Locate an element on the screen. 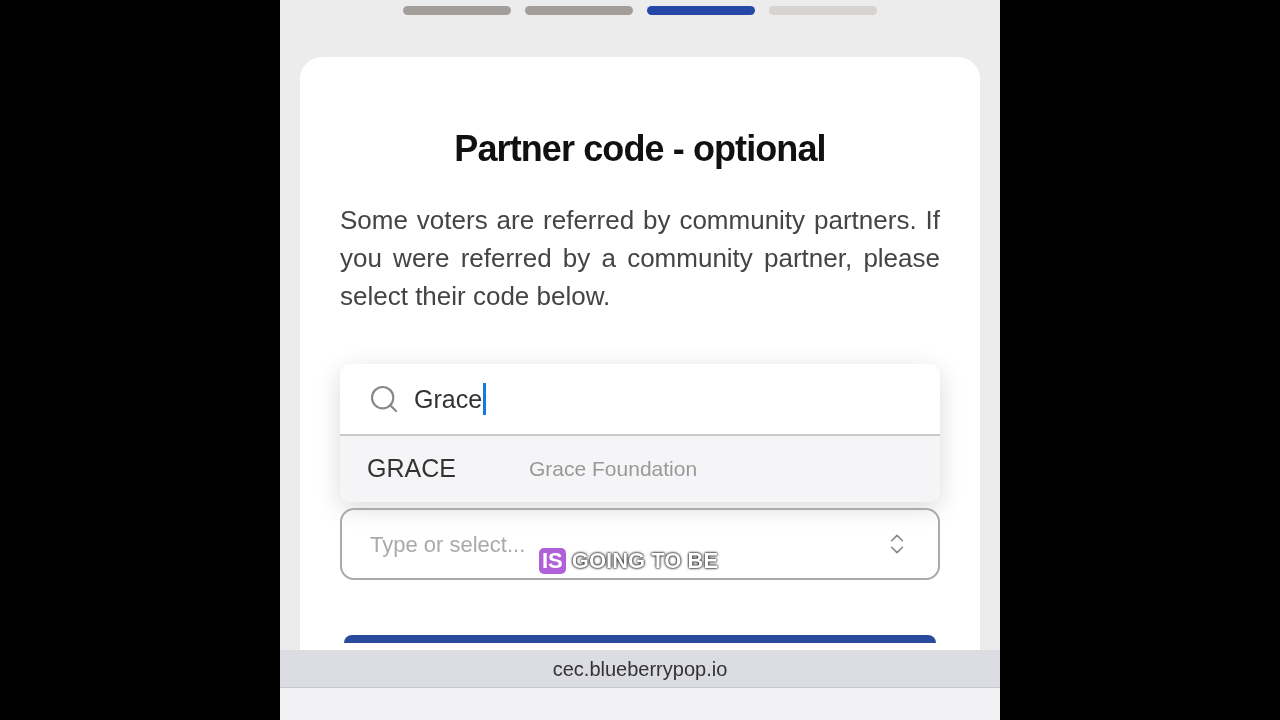 Image resolution: width=1280 pixels, height=720 pixels. description: Some voters are referred by community partners. If you were referred by a community partner, please select their code below. is located at coordinates (640, 258).